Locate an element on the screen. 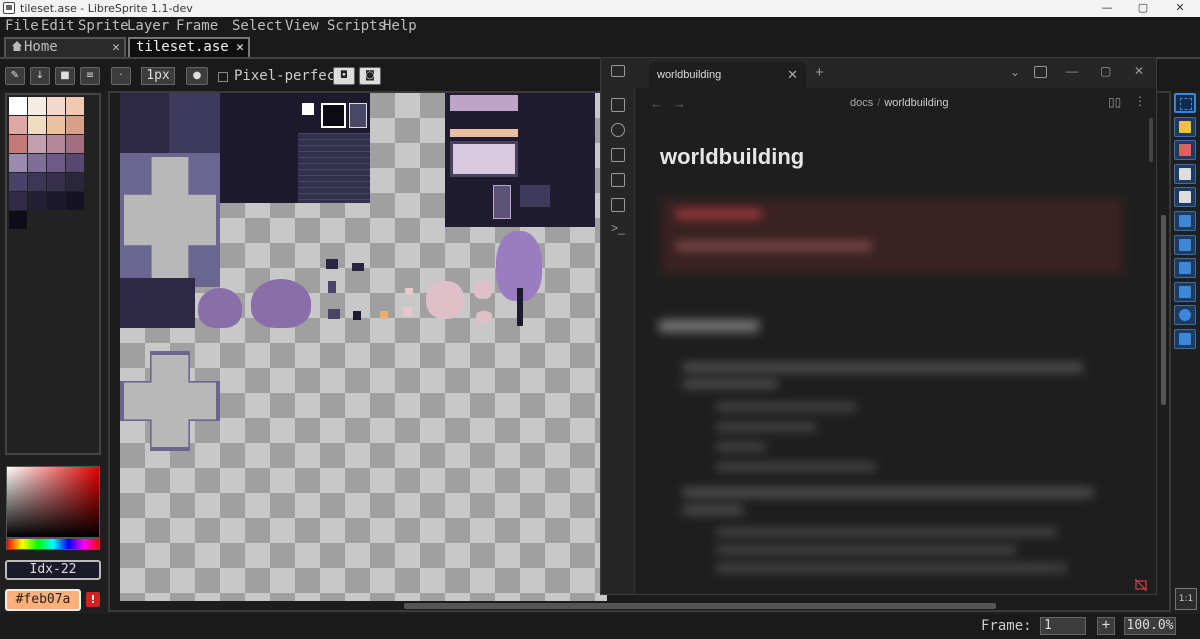  brush-type-button: · is located at coordinates (121, 76).